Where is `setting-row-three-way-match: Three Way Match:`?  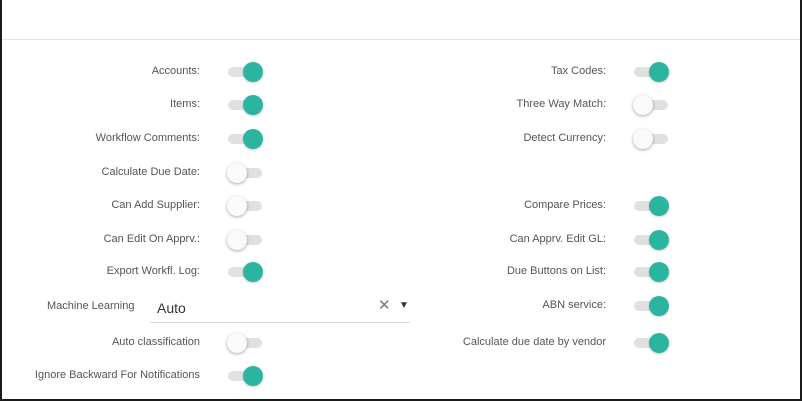
setting-row-three-way-match: Three Way Match: is located at coordinates (601, 105).